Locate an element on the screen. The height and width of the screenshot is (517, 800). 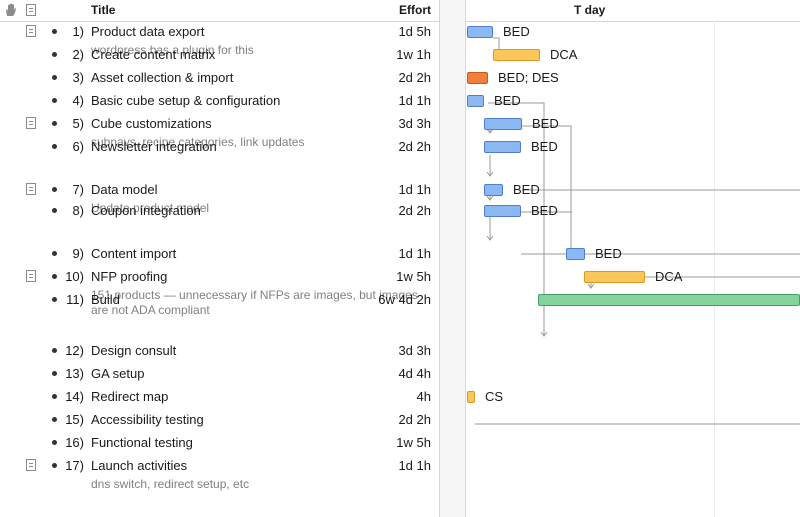
task-effort: 1w 1h is located at coordinates (413, 54).